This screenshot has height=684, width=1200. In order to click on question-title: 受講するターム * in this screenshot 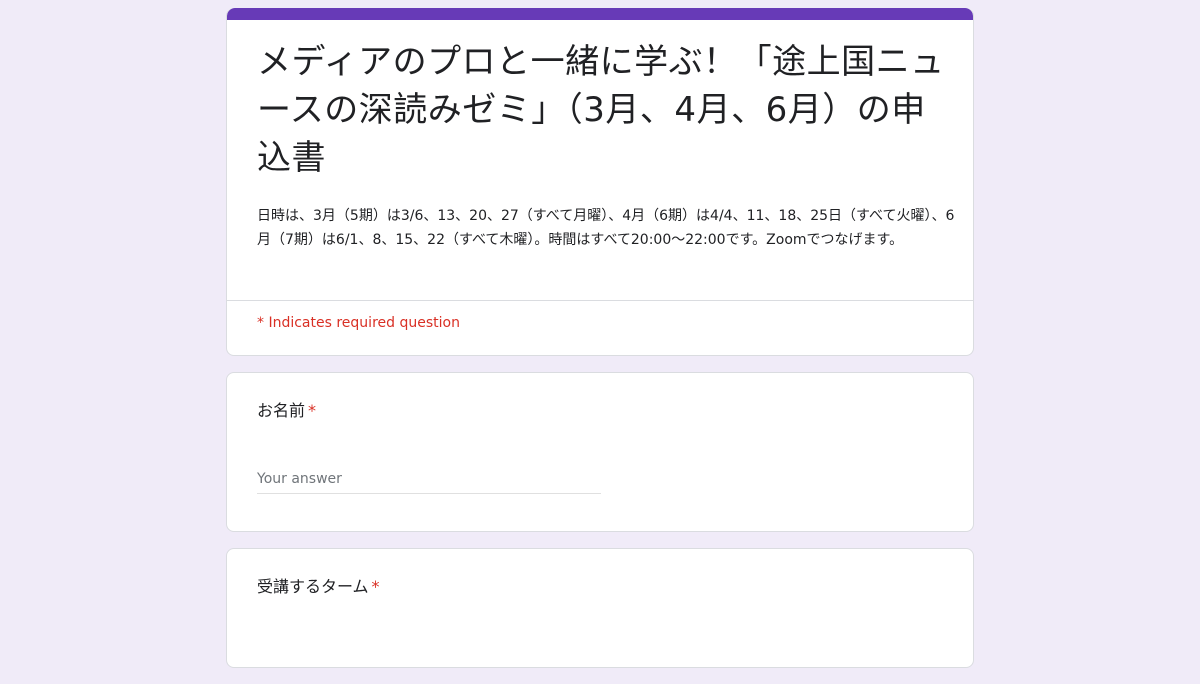, I will do `click(318, 587)`.